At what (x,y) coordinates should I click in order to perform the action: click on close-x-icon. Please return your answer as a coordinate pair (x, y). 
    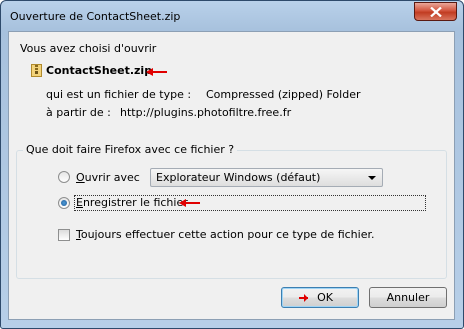
    Looking at the image, I should click on (436, 12).